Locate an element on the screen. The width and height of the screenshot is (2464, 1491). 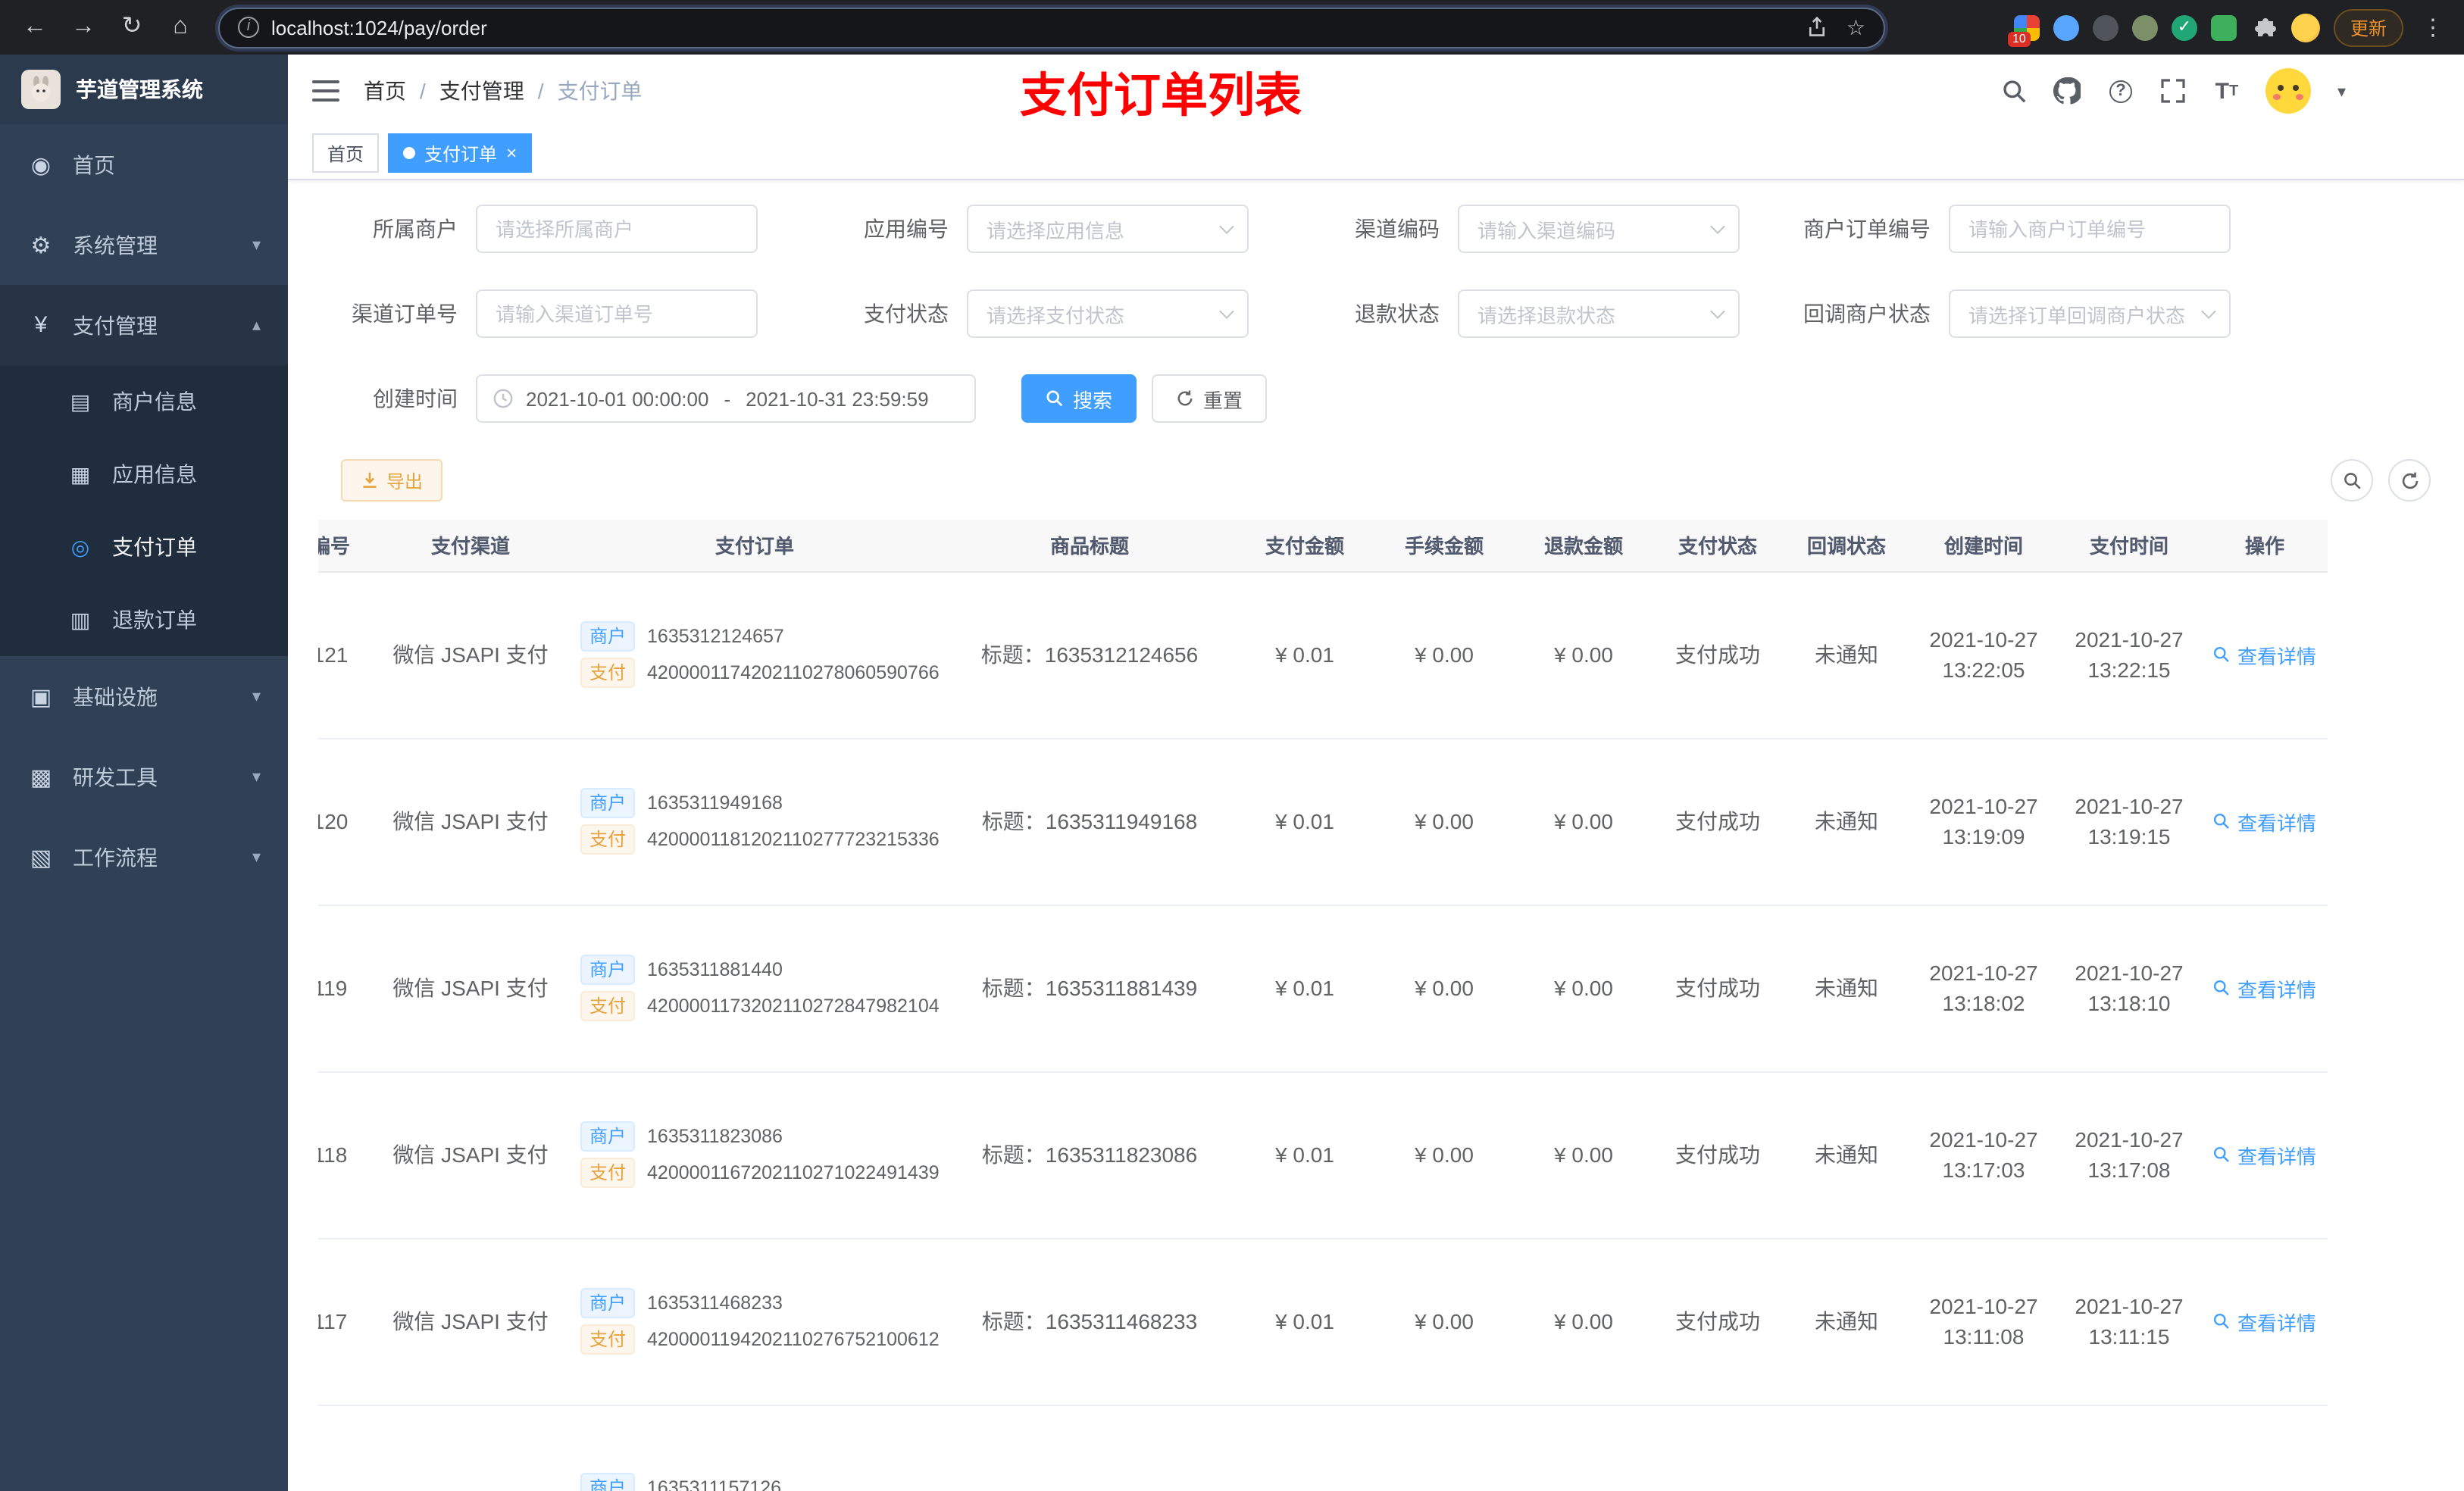
sidebar-item-pay-order: ◎ 支付订单 is located at coordinates (144, 547).